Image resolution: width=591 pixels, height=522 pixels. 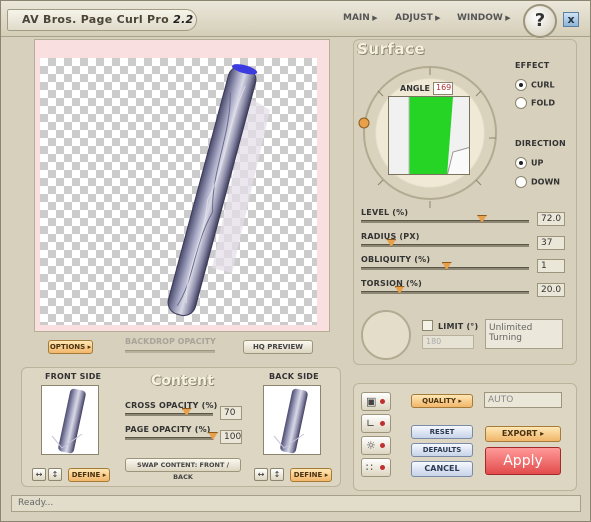 What do you see at coordinates (543, 85) in the screenshot?
I see `curl-label: CURL` at bounding box center [543, 85].